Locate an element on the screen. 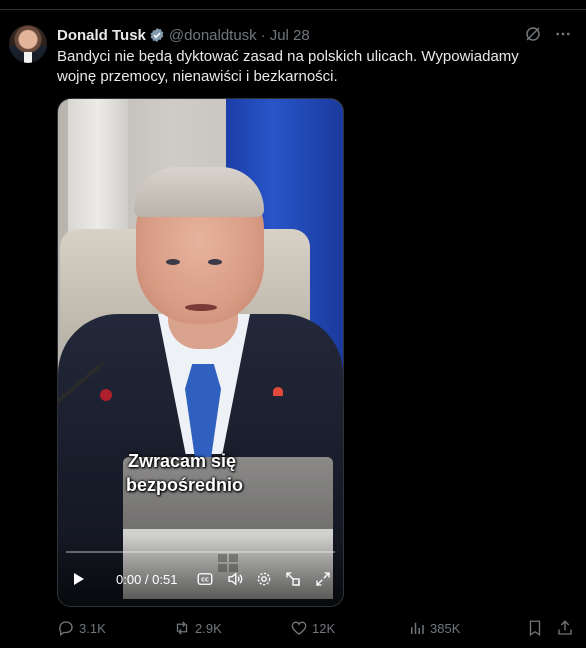  repost-button: 2.9K is located at coordinates (197, 628).